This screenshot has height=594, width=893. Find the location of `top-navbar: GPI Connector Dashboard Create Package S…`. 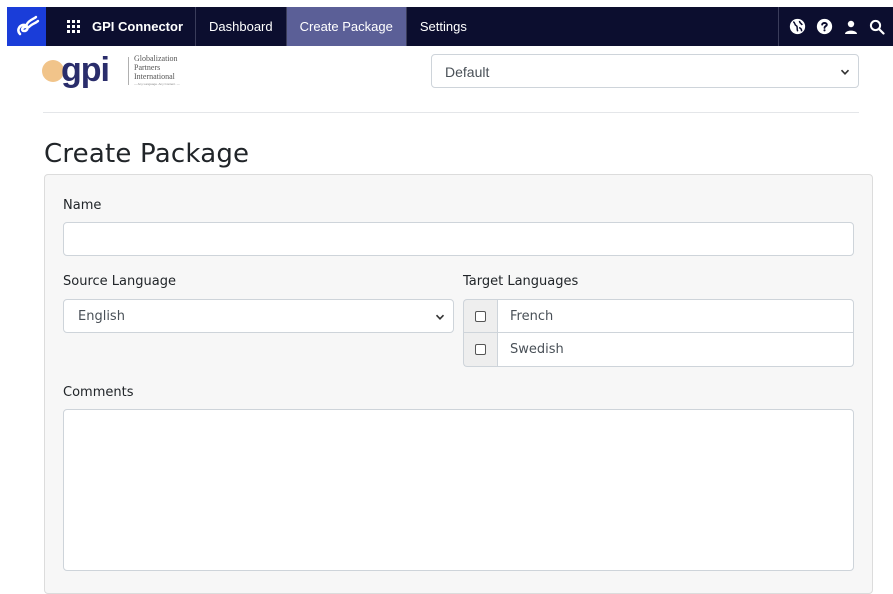

top-navbar: GPI Connector Dashboard Create Package S… is located at coordinates (446, 23).